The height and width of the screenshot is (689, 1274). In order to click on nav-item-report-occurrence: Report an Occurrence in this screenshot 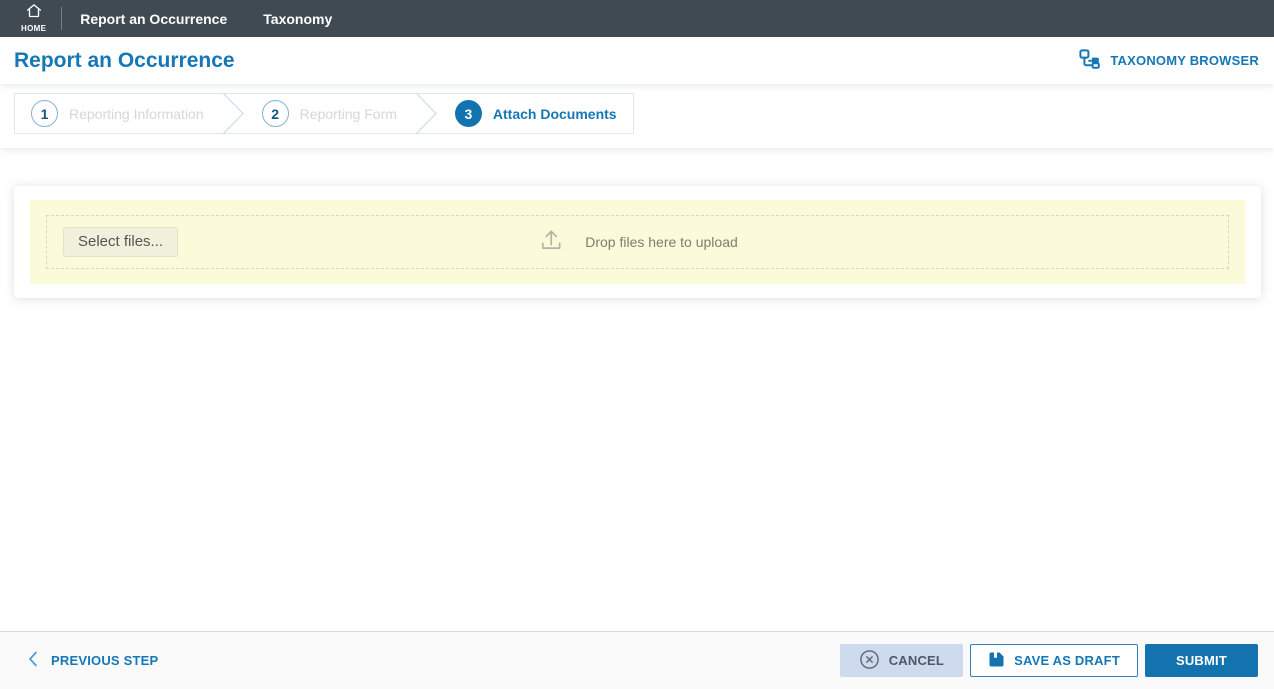, I will do `click(153, 18)`.